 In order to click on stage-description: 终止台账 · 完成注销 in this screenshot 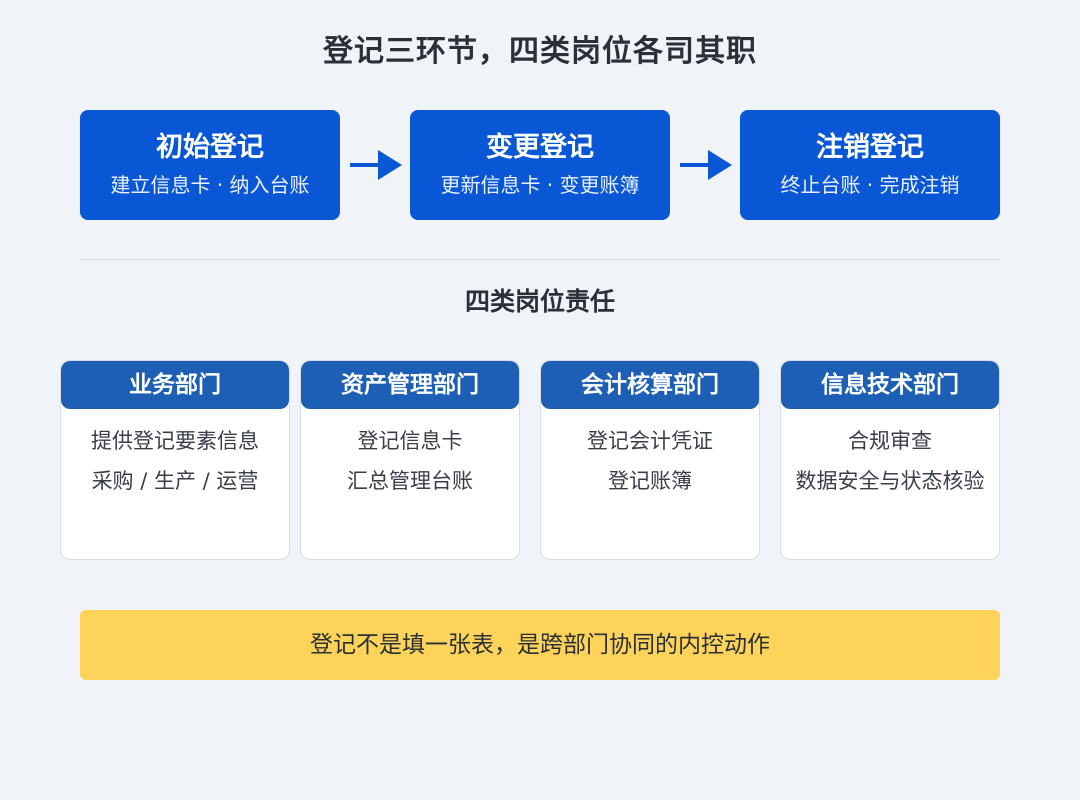, I will do `click(870, 185)`.